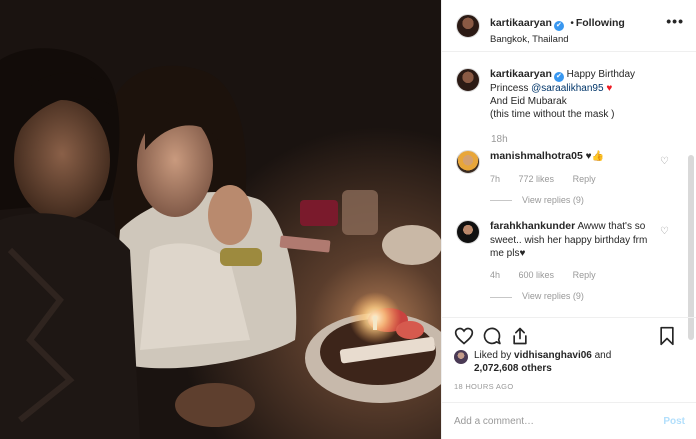  What do you see at coordinates (553, 355) in the screenshot?
I see `liker-username: vidhisanghavi06` at bounding box center [553, 355].